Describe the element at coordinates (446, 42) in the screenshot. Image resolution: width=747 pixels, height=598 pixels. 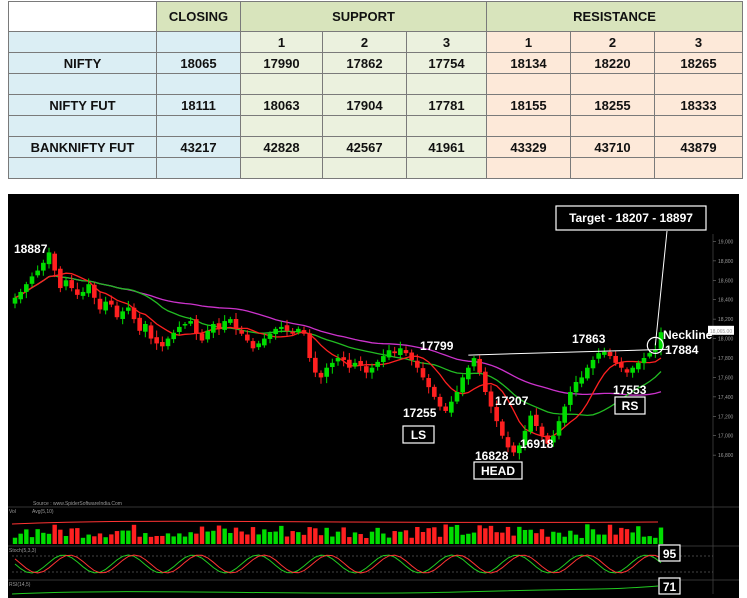
I see `support-level-3: 3` at that location.